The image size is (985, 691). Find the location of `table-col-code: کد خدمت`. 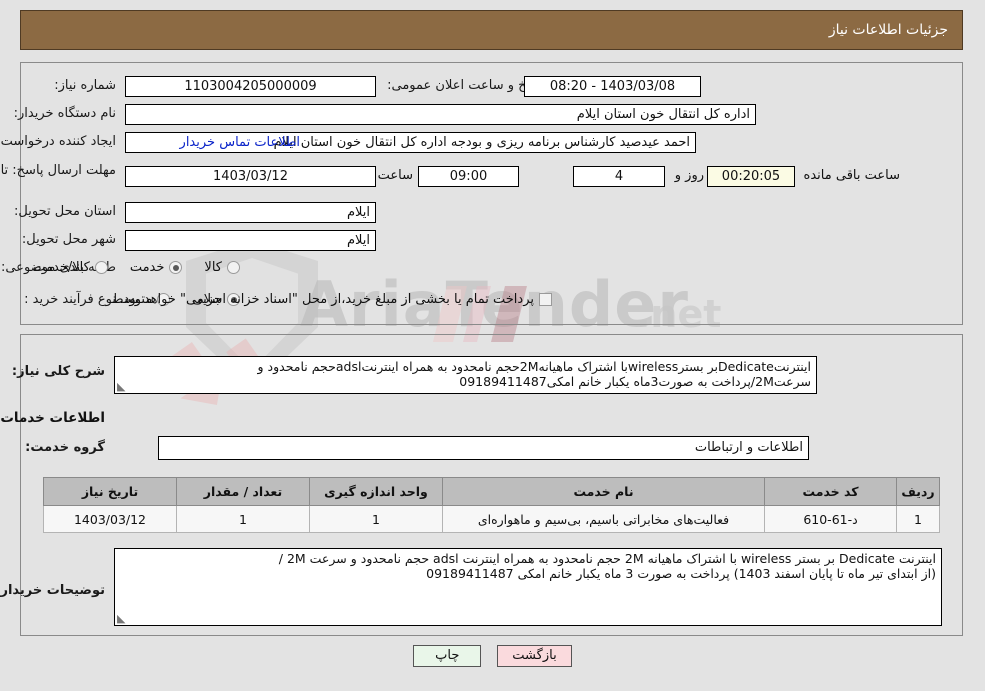

table-col-code: کد خدمت is located at coordinates (830, 491).